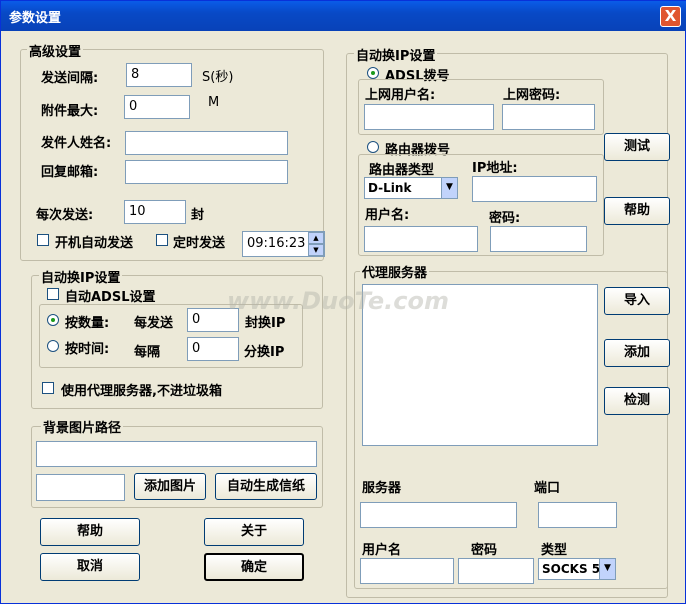 The image size is (686, 604). Describe the element at coordinates (159, 75) in the screenshot. I see `send-interval-input: 8` at that location.